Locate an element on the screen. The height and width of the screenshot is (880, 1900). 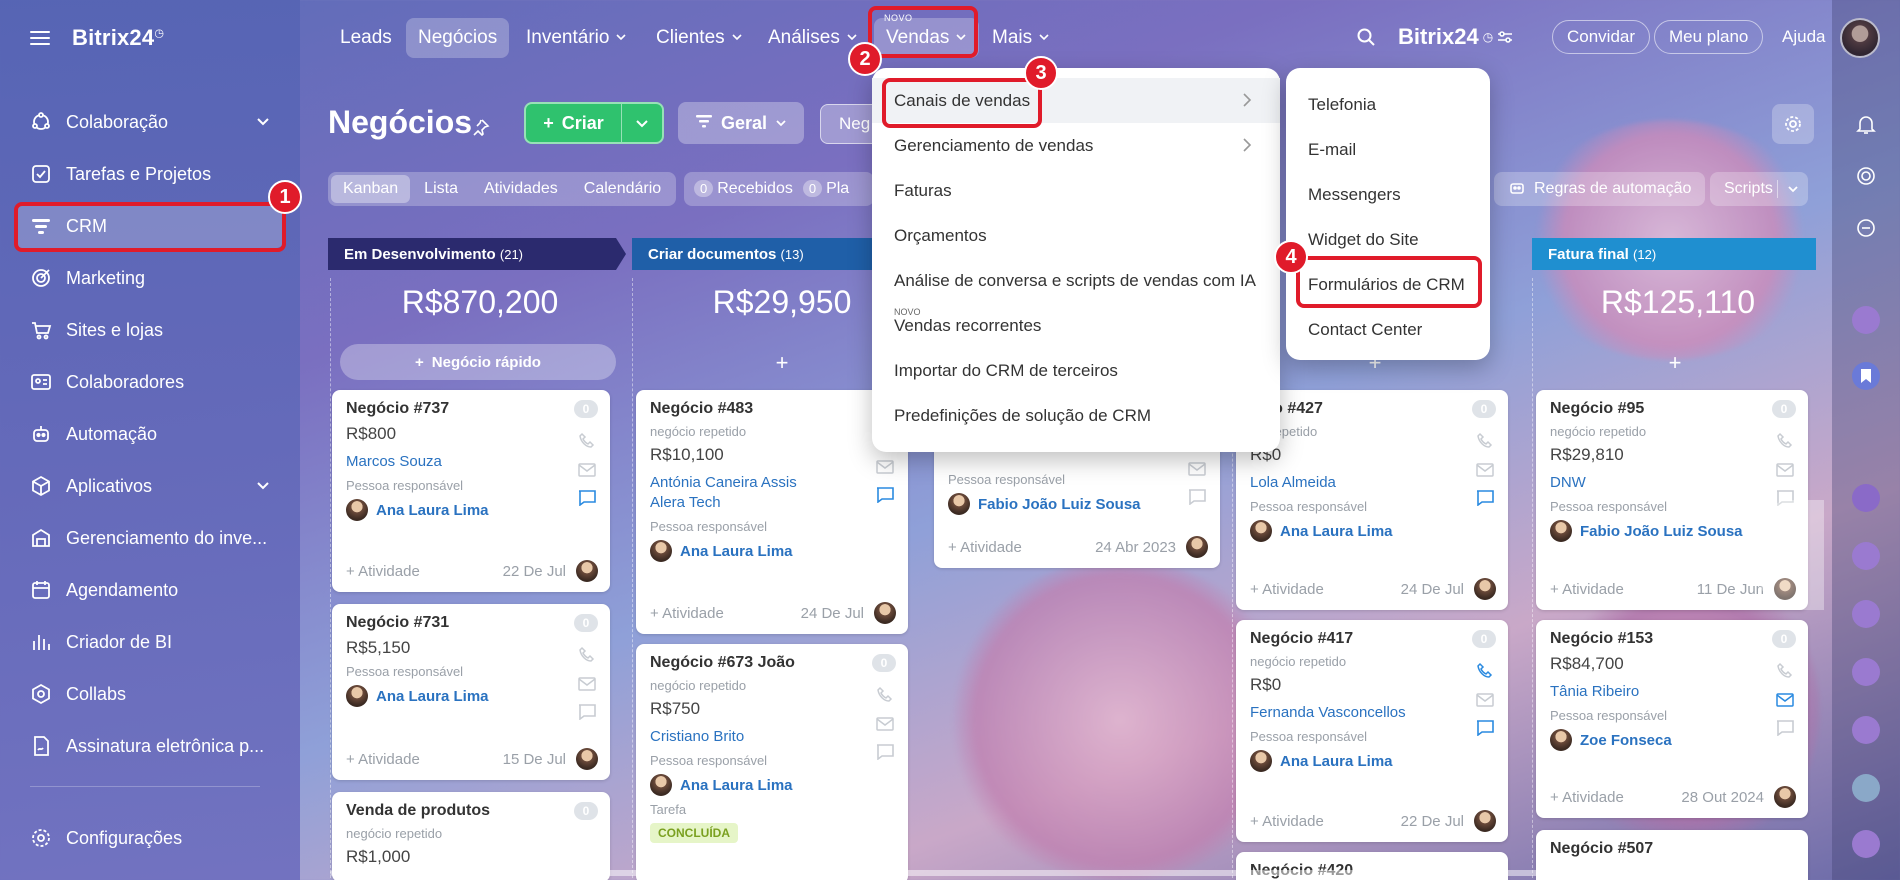
column-header-criar-documentos: Criar documentos (13) is located at coordinates (719, 254).